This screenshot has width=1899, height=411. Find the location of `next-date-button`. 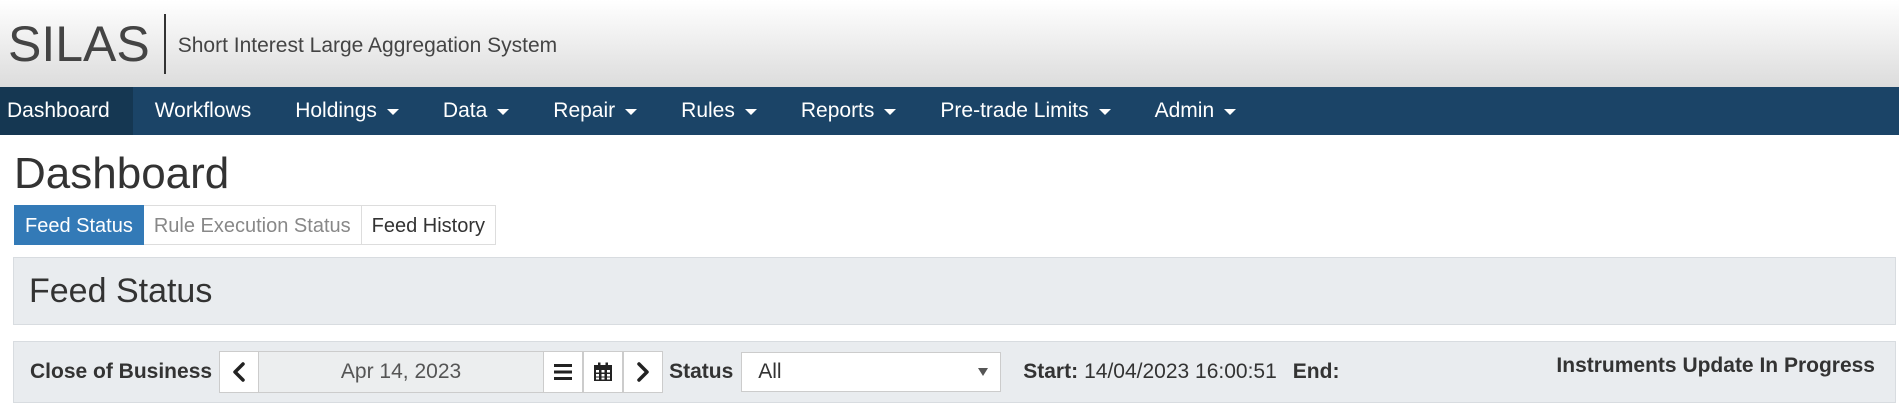

next-date-button is located at coordinates (643, 372).